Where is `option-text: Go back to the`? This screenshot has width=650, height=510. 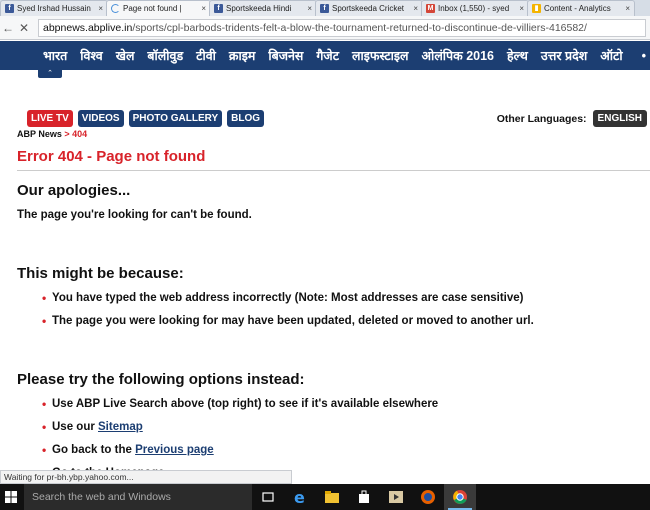 option-text: Go back to the is located at coordinates (94, 450).